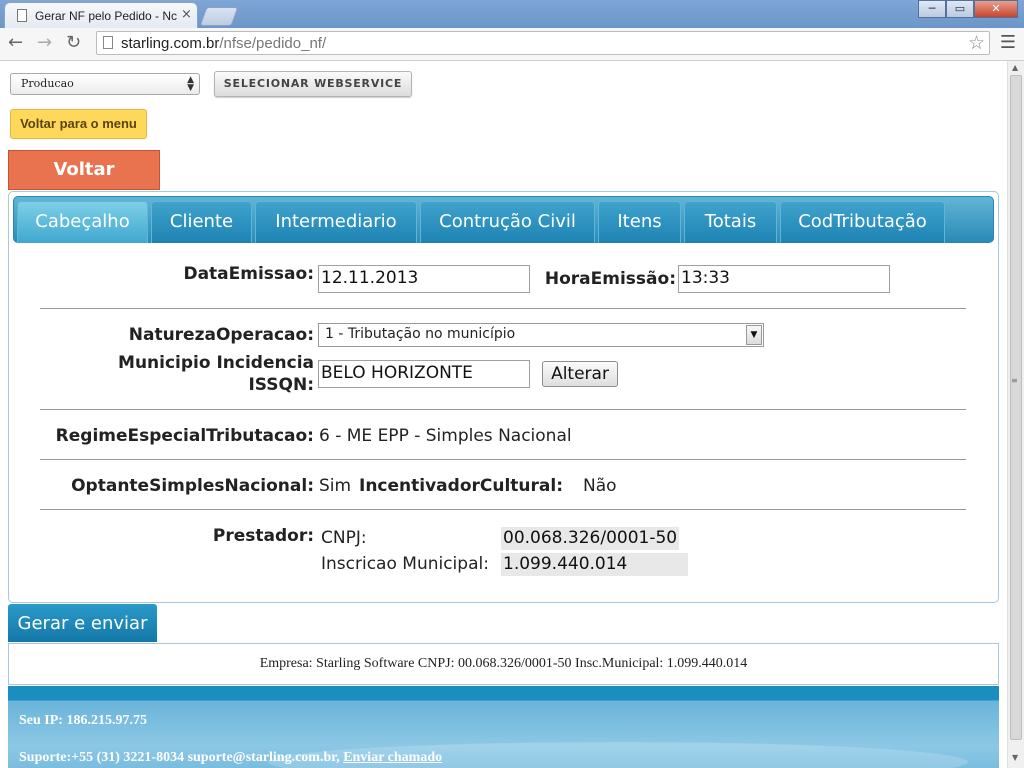  What do you see at coordinates (594, 564) in the screenshot?
I see `inscricao-municipal-value: 1.099.440.014` at bounding box center [594, 564].